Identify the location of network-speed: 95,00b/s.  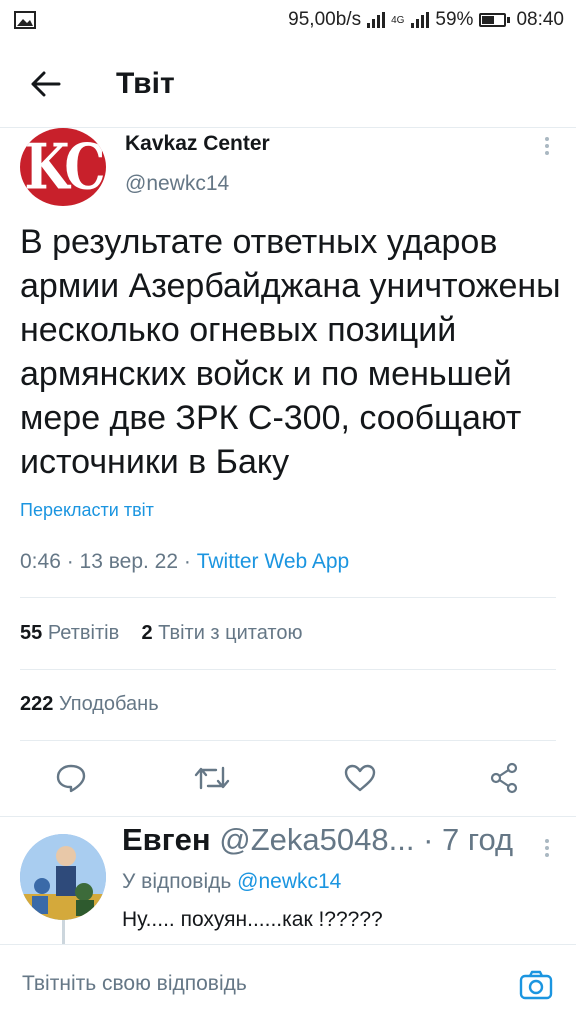
(325, 19).